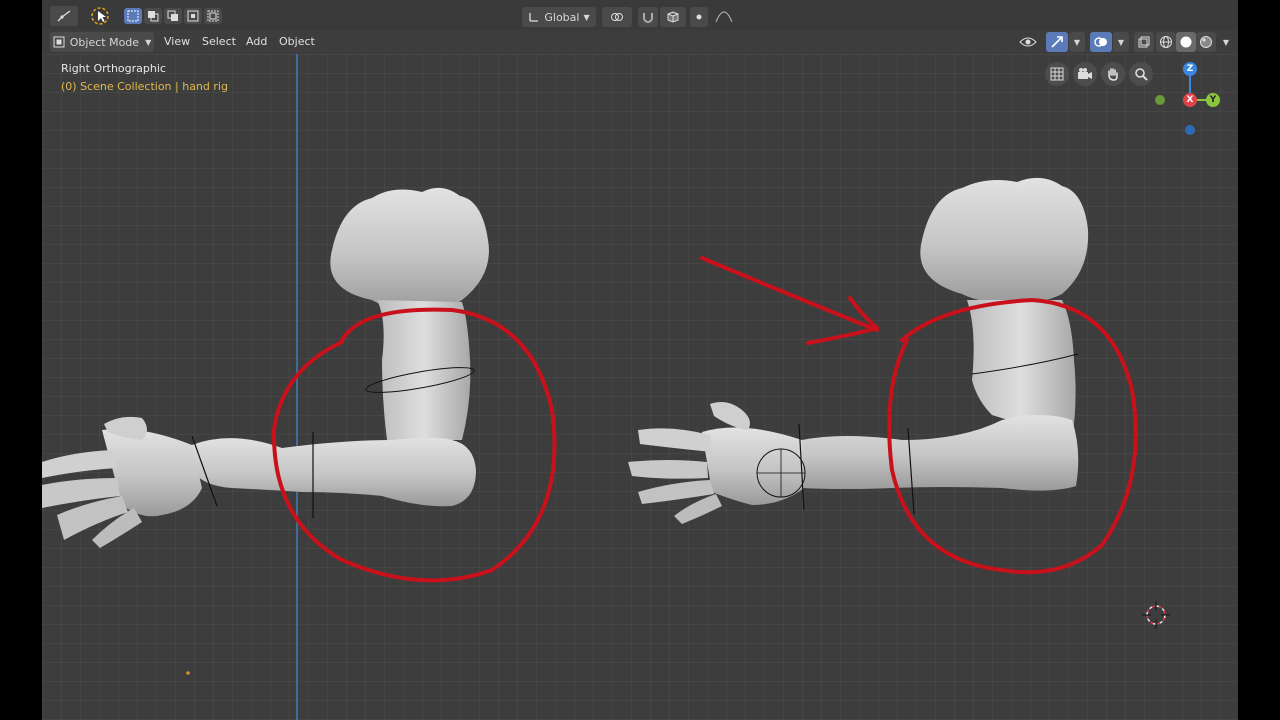 The height and width of the screenshot is (720, 1280). Describe the element at coordinates (188, 673) in the screenshot. I see `object-origin-dot` at that location.